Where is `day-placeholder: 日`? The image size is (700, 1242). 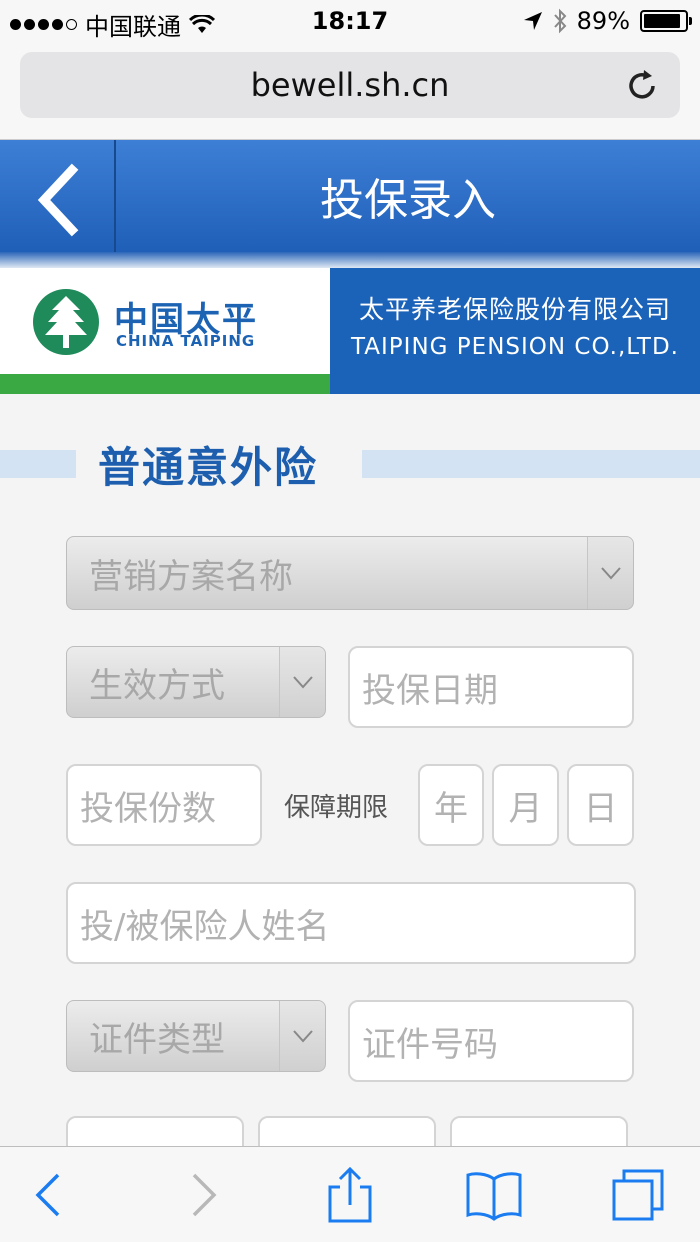 day-placeholder: 日 is located at coordinates (600, 808).